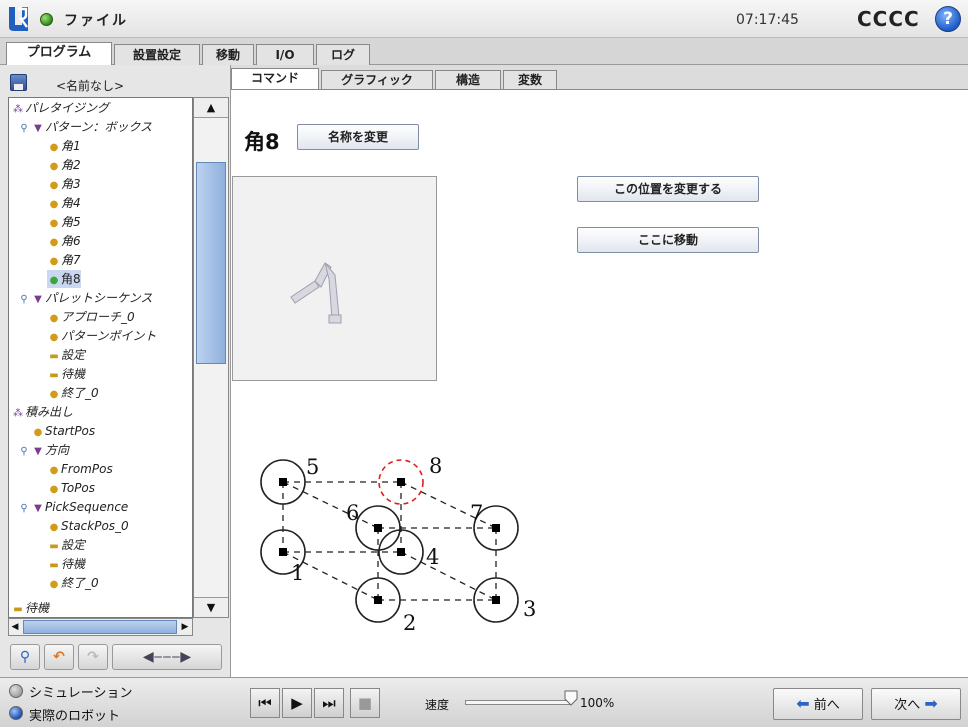 Image resolution: width=968 pixels, height=727 pixels. What do you see at coordinates (432, 557) in the screenshot?
I see `corner-label: 4` at bounding box center [432, 557].